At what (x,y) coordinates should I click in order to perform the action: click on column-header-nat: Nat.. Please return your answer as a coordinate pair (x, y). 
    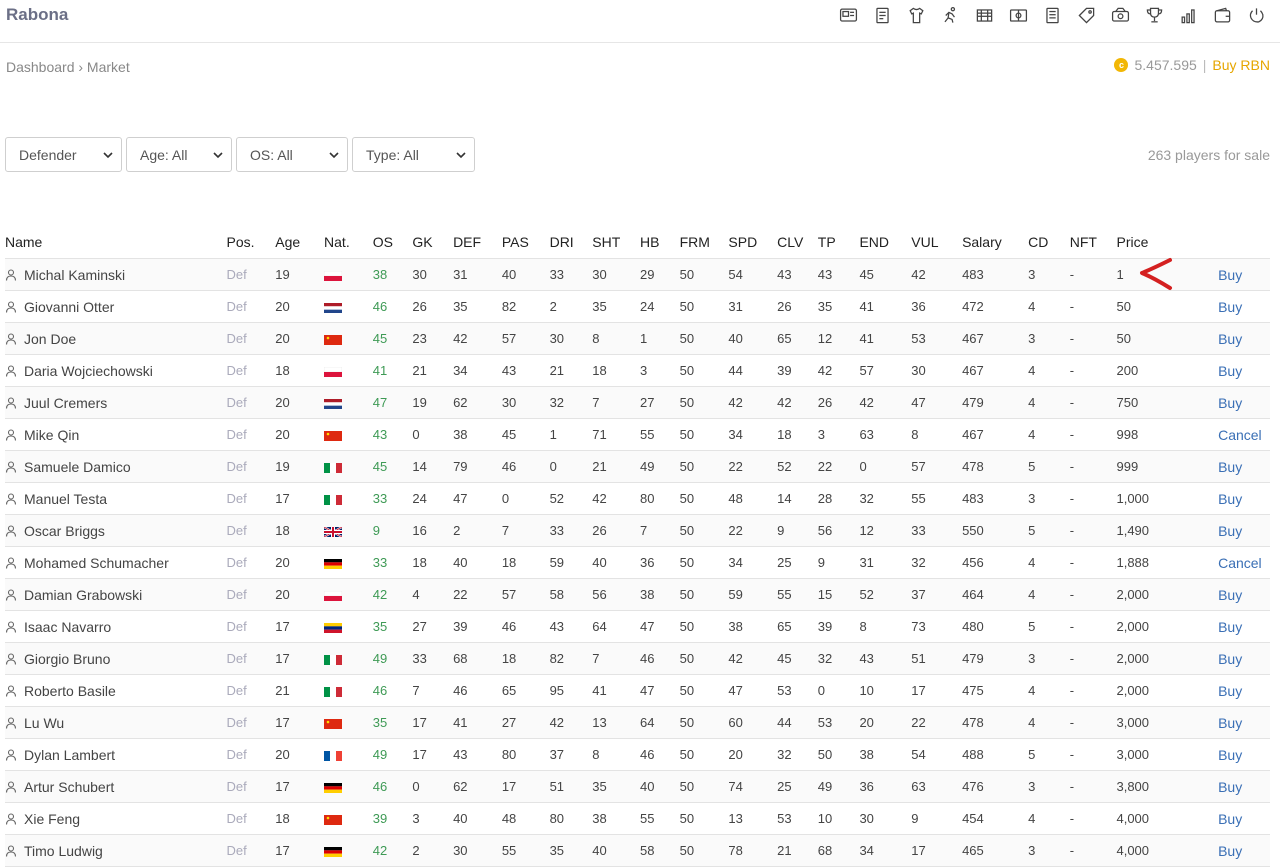
    Looking at the image, I should click on (348, 242).